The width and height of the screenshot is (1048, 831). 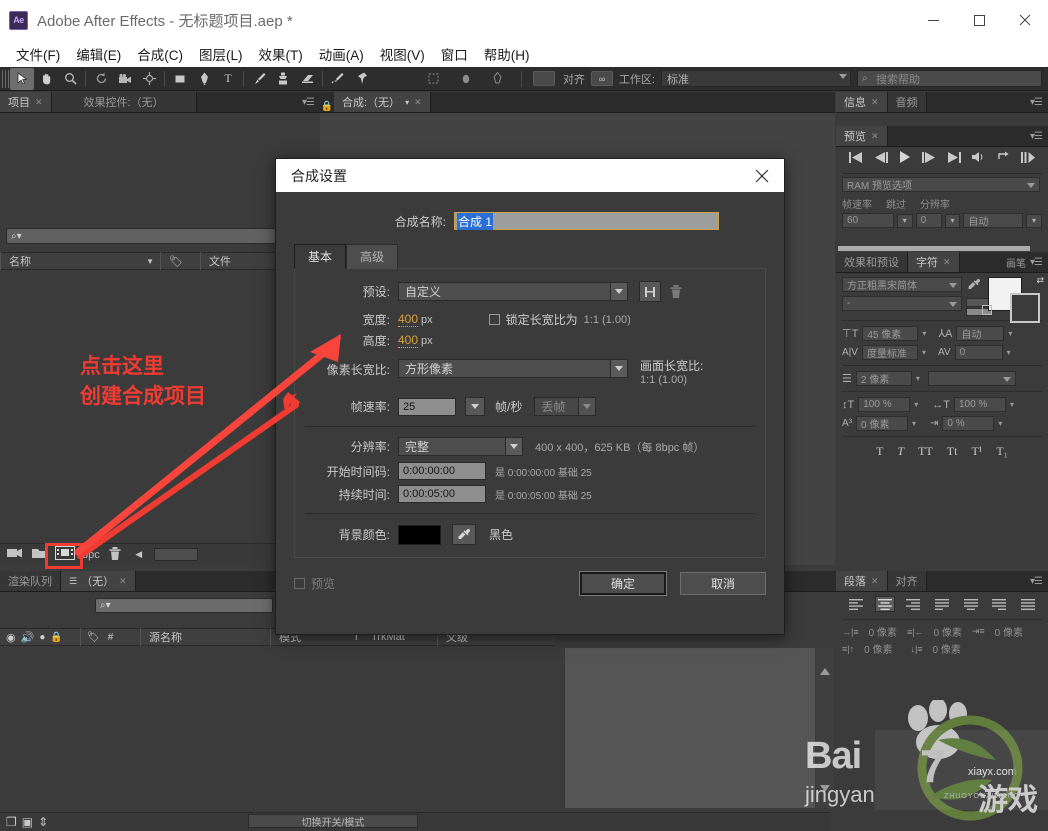 What do you see at coordinates (1040, 280) in the screenshot?
I see `swap-colors-icon: ⇄` at bounding box center [1040, 280].